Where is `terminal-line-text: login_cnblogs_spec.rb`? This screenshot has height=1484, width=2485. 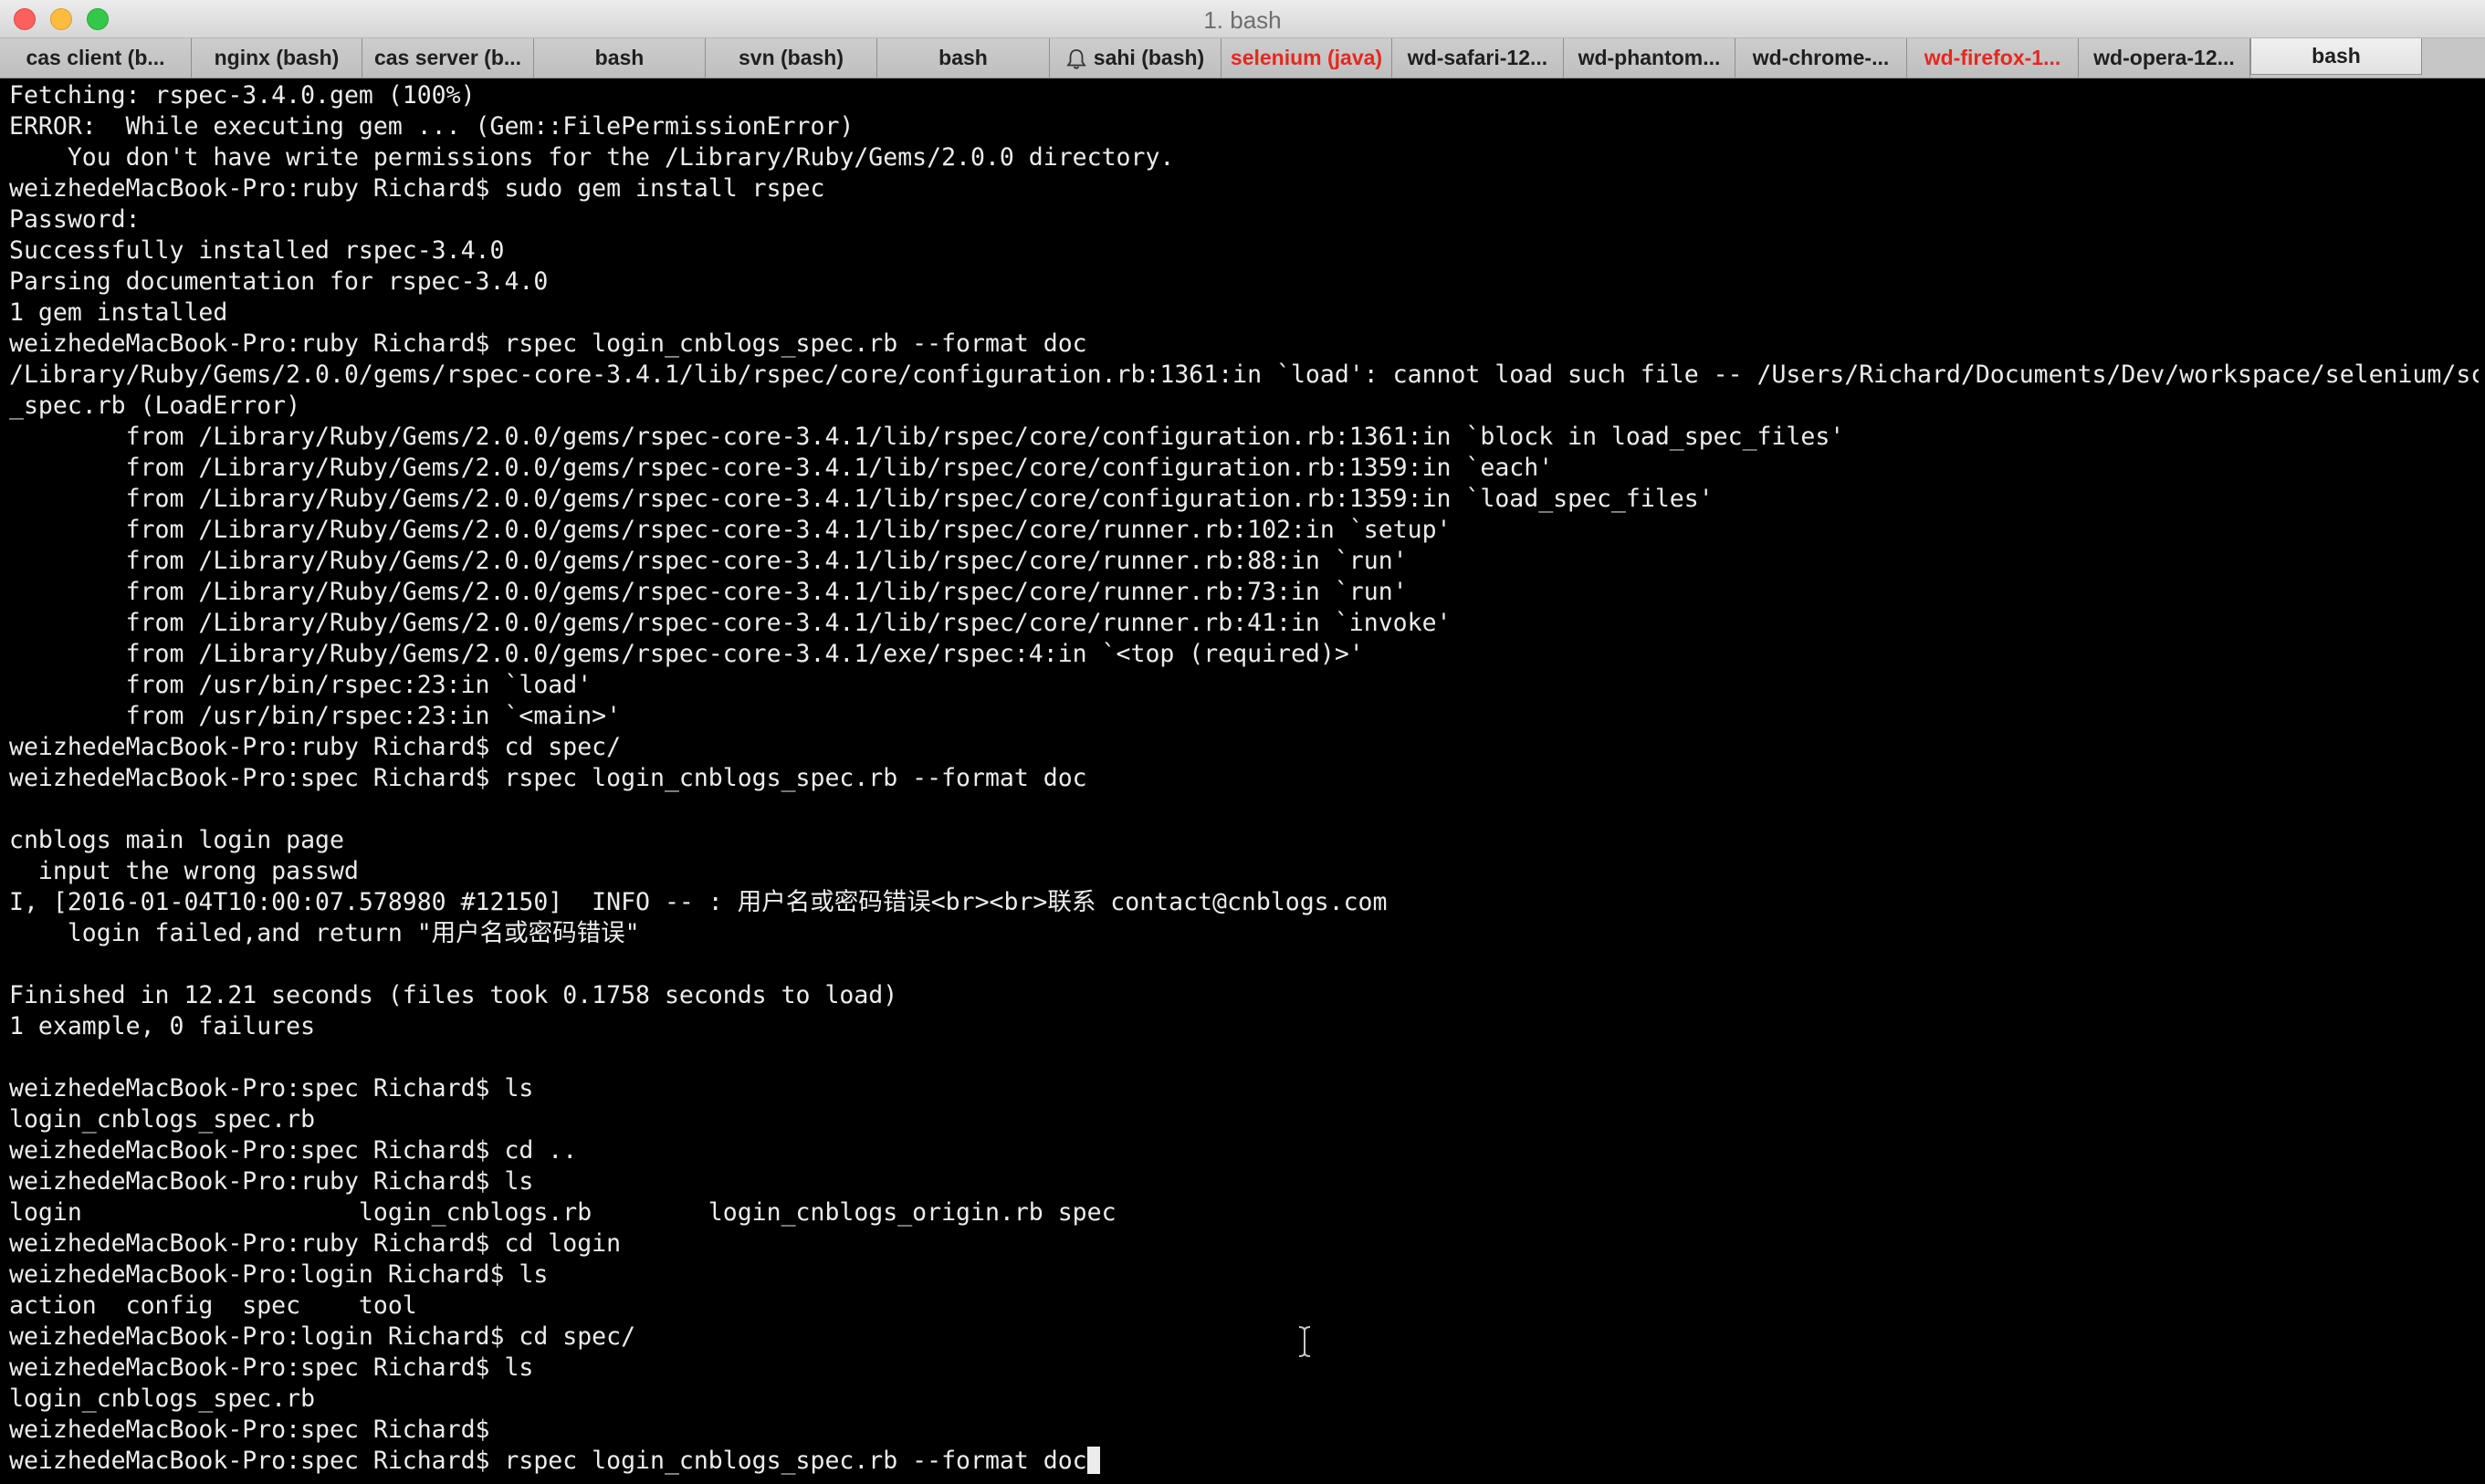
terminal-line-text: login_cnblogs_spec.rb is located at coordinates (162, 1119).